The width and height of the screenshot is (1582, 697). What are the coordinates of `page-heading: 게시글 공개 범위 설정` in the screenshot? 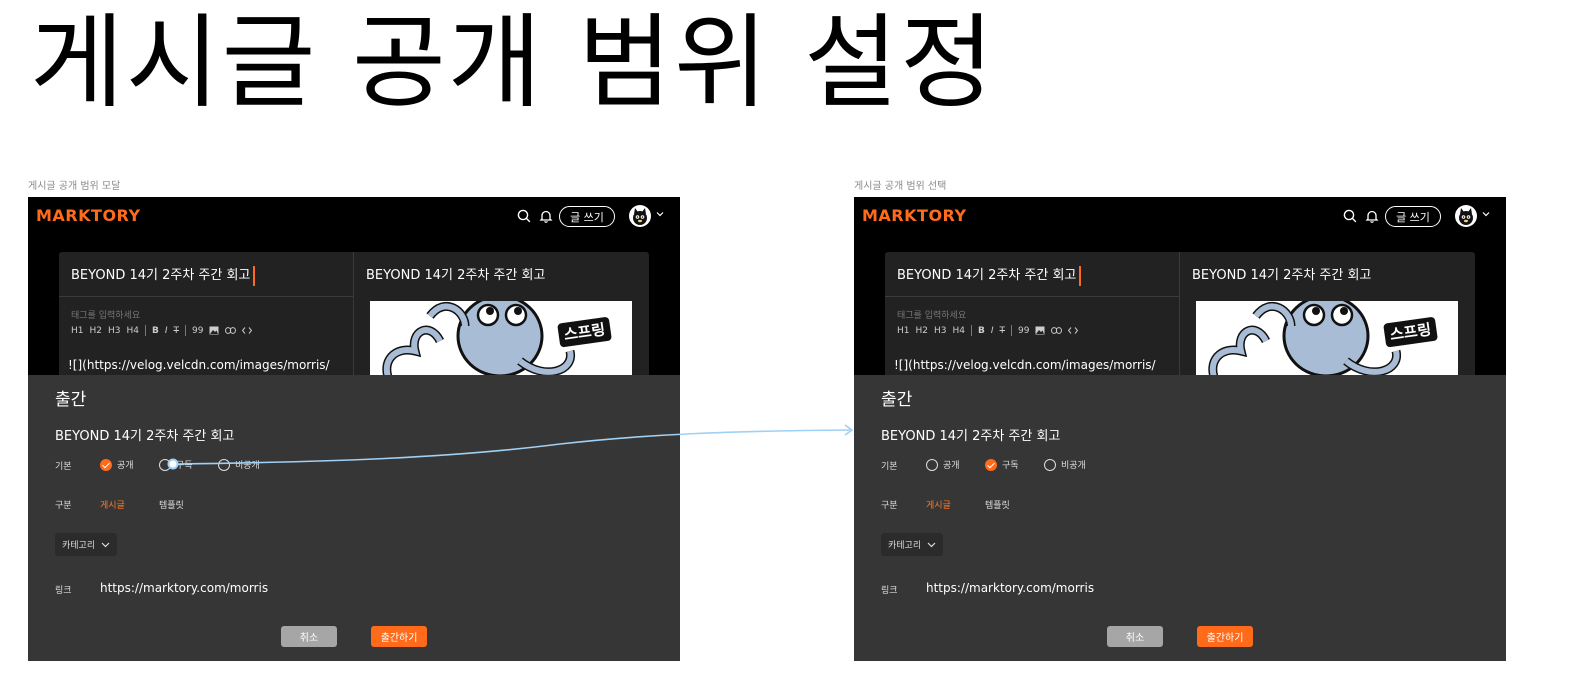 It's located at (513, 63).